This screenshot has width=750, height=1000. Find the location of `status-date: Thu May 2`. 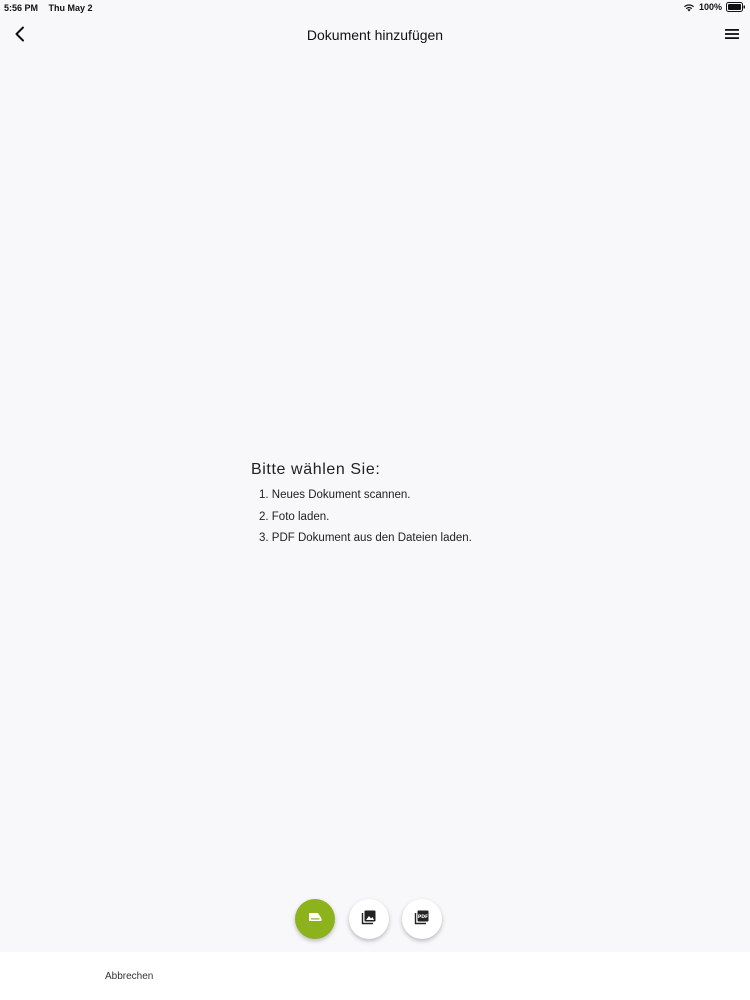

status-date: Thu May 2 is located at coordinates (70, 8).